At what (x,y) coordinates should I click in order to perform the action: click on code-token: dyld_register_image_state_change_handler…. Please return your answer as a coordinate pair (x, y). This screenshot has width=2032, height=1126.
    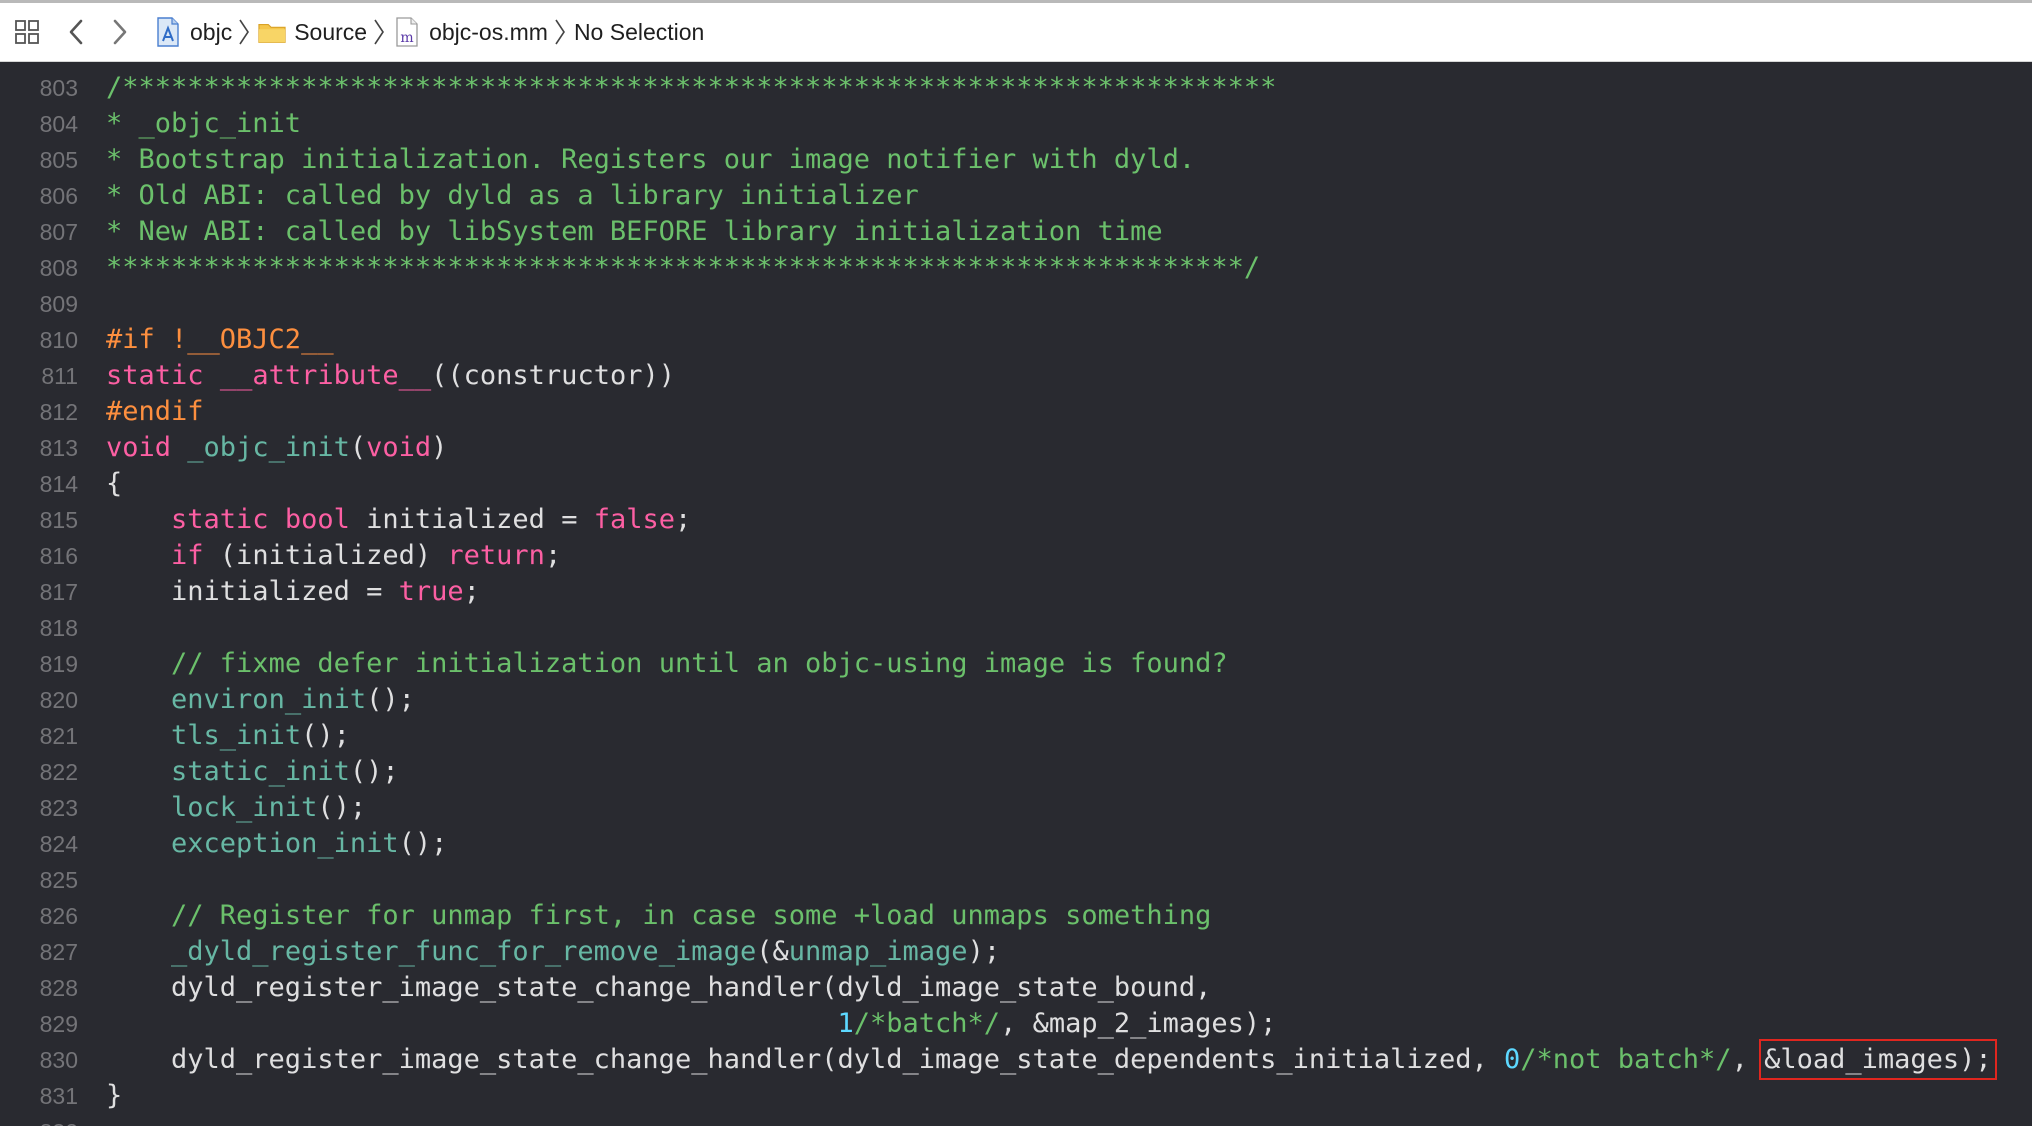
    Looking at the image, I should click on (659, 987).